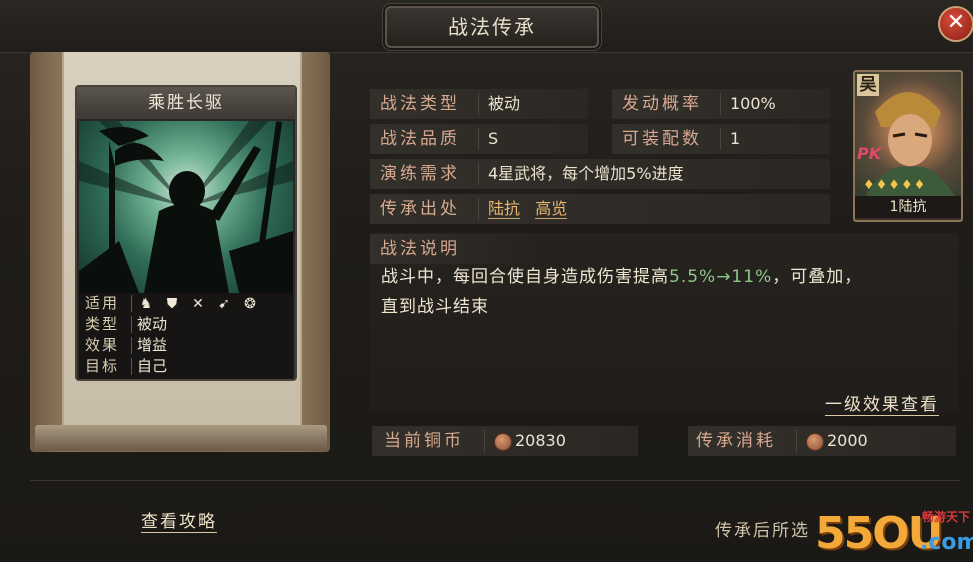 The width and height of the screenshot is (973, 562). What do you see at coordinates (753, 103) in the screenshot?
I see `rate-value: 100%` at bounding box center [753, 103].